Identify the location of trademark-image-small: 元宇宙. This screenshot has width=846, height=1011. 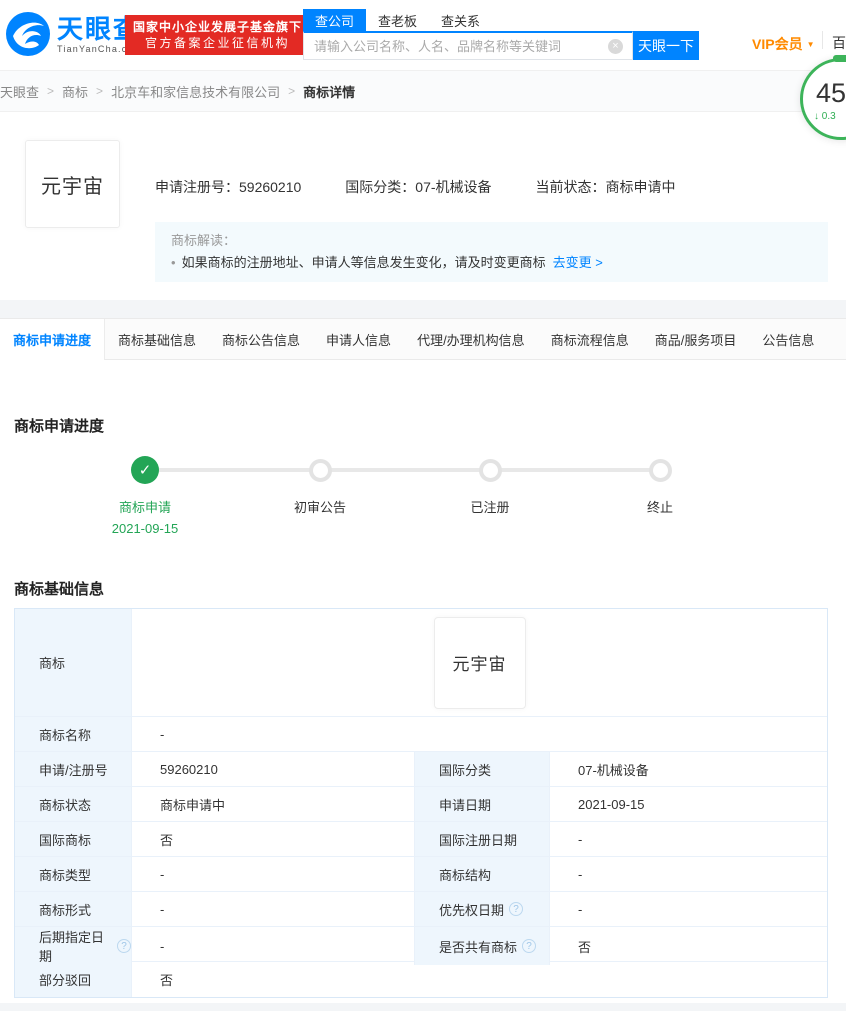
(479, 662).